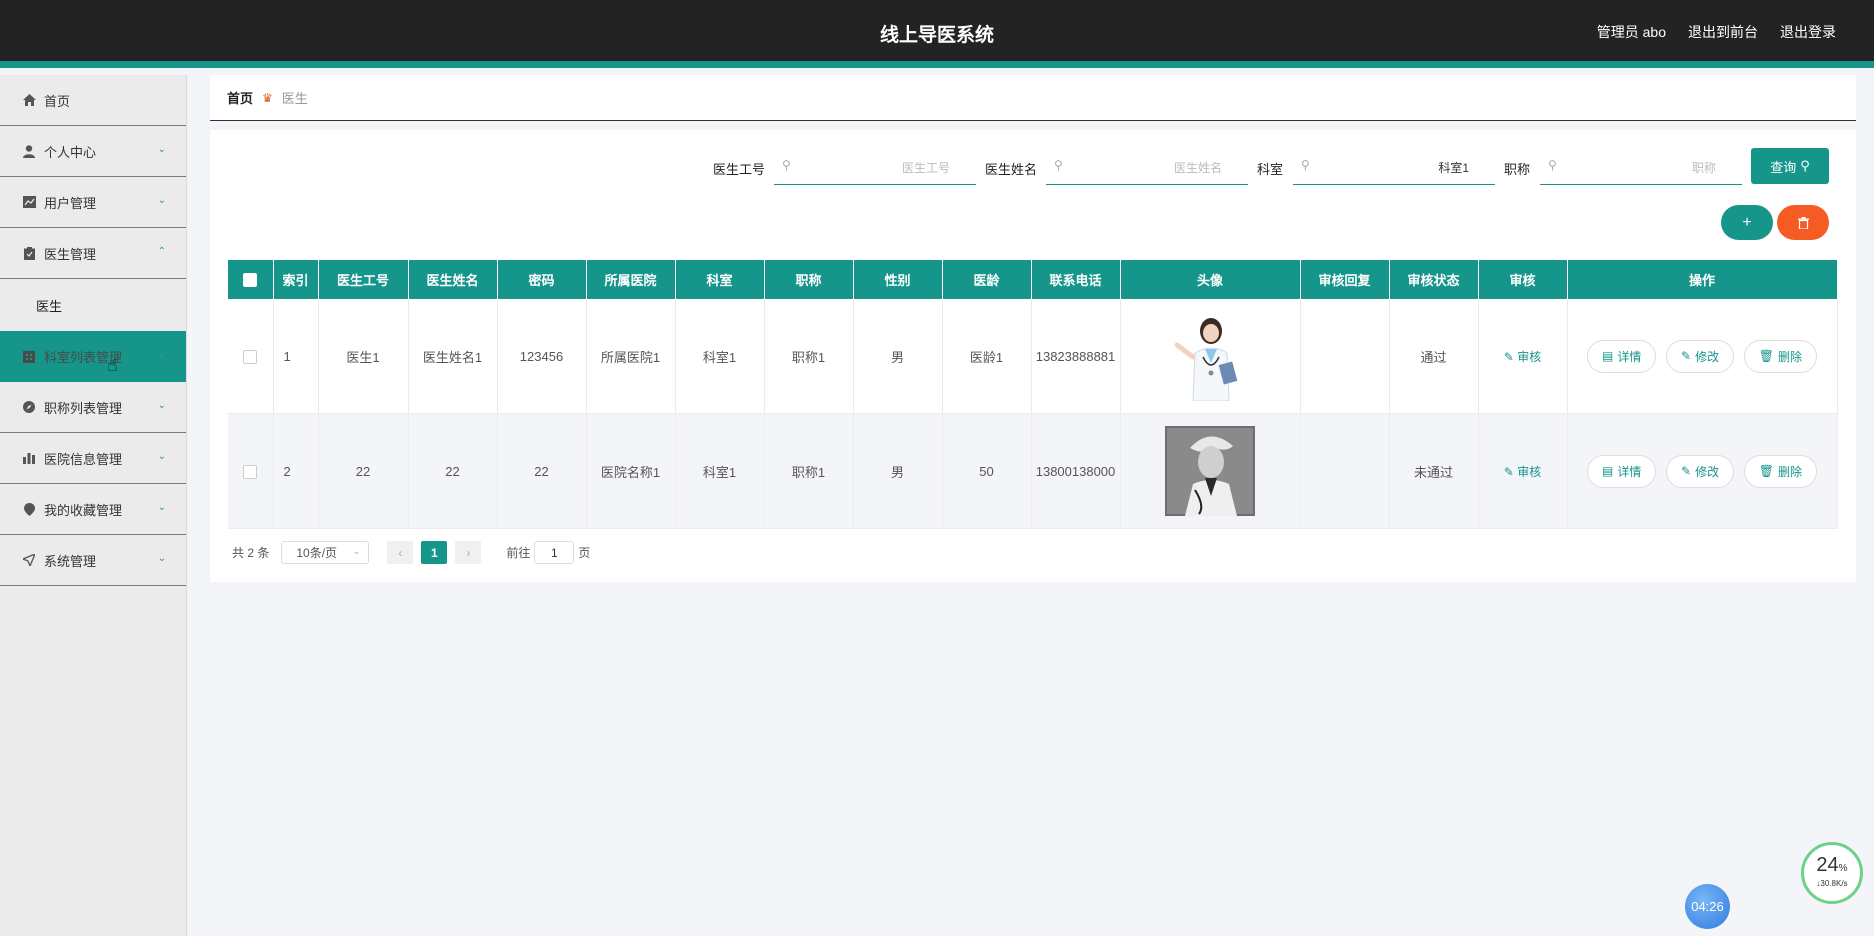 The image size is (1874, 936). I want to click on detail-label: 详情, so click(1629, 471).